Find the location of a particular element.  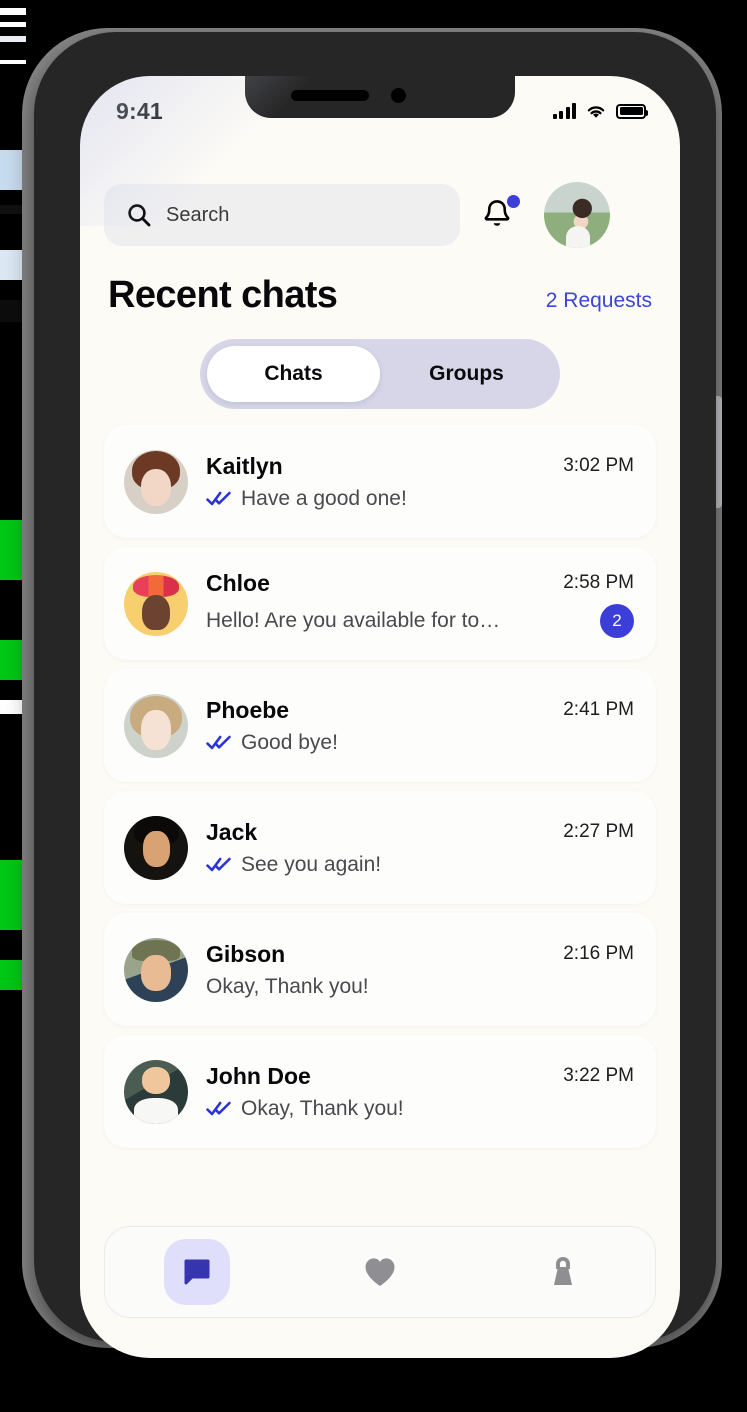

chat-item-top-row: Kaitlyn 3:02 PM is located at coordinates (420, 466).